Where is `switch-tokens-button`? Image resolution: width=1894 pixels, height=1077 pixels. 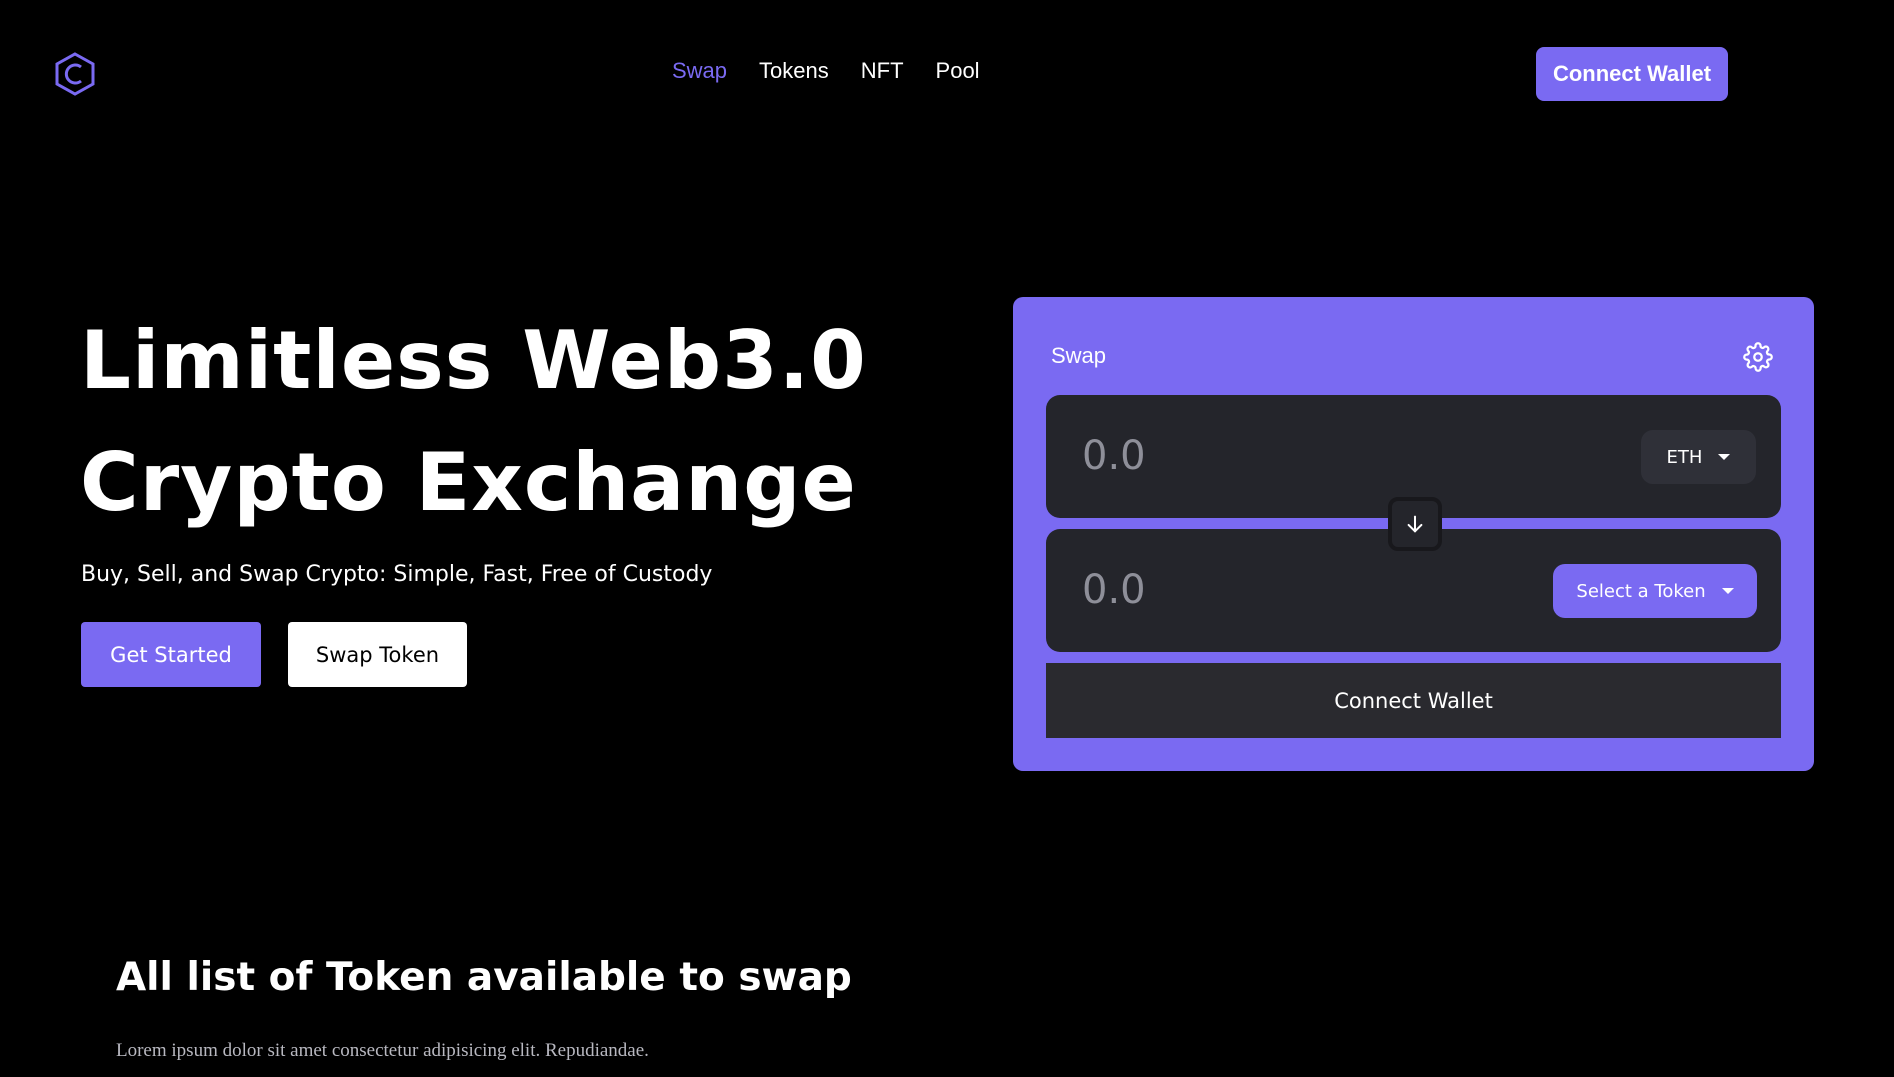
switch-tokens-button is located at coordinates (1415, 524).